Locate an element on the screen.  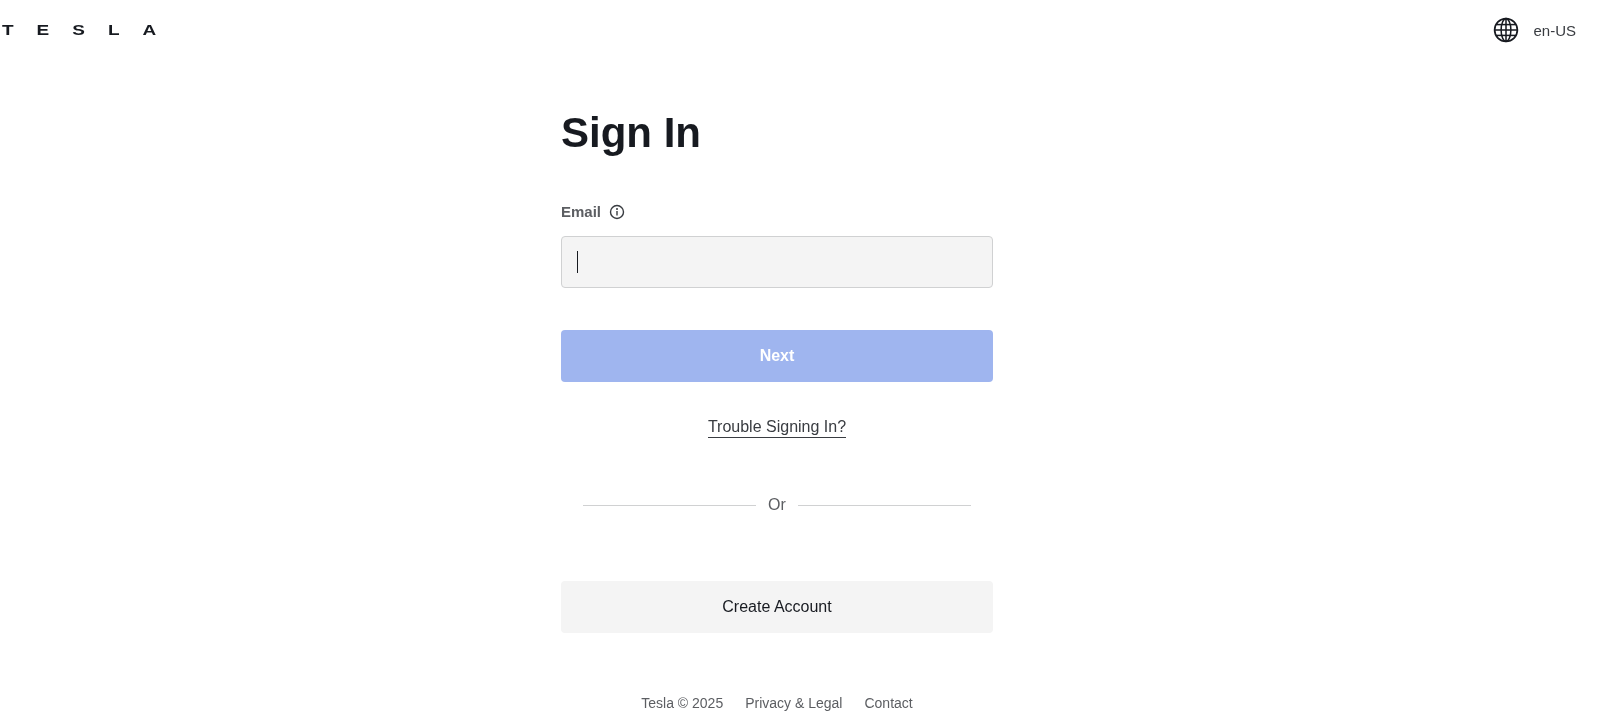
divider-text: Or is located at coordinates (777, 505).